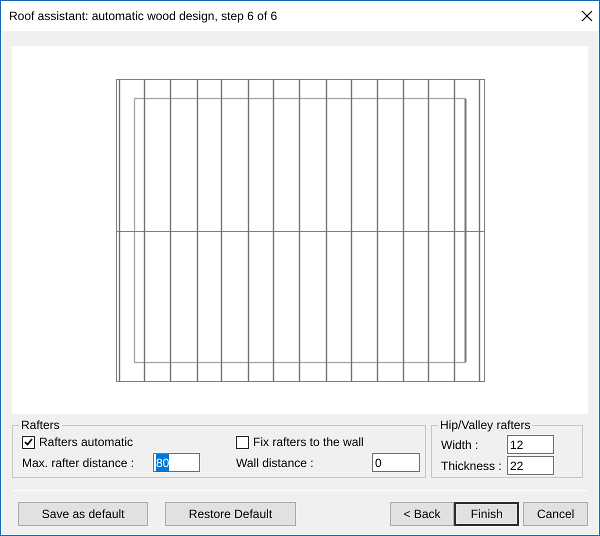 The width and height of the screenshot is (600, 536). I want to click on checkbox: Rafters automatic, so click(129, 442).